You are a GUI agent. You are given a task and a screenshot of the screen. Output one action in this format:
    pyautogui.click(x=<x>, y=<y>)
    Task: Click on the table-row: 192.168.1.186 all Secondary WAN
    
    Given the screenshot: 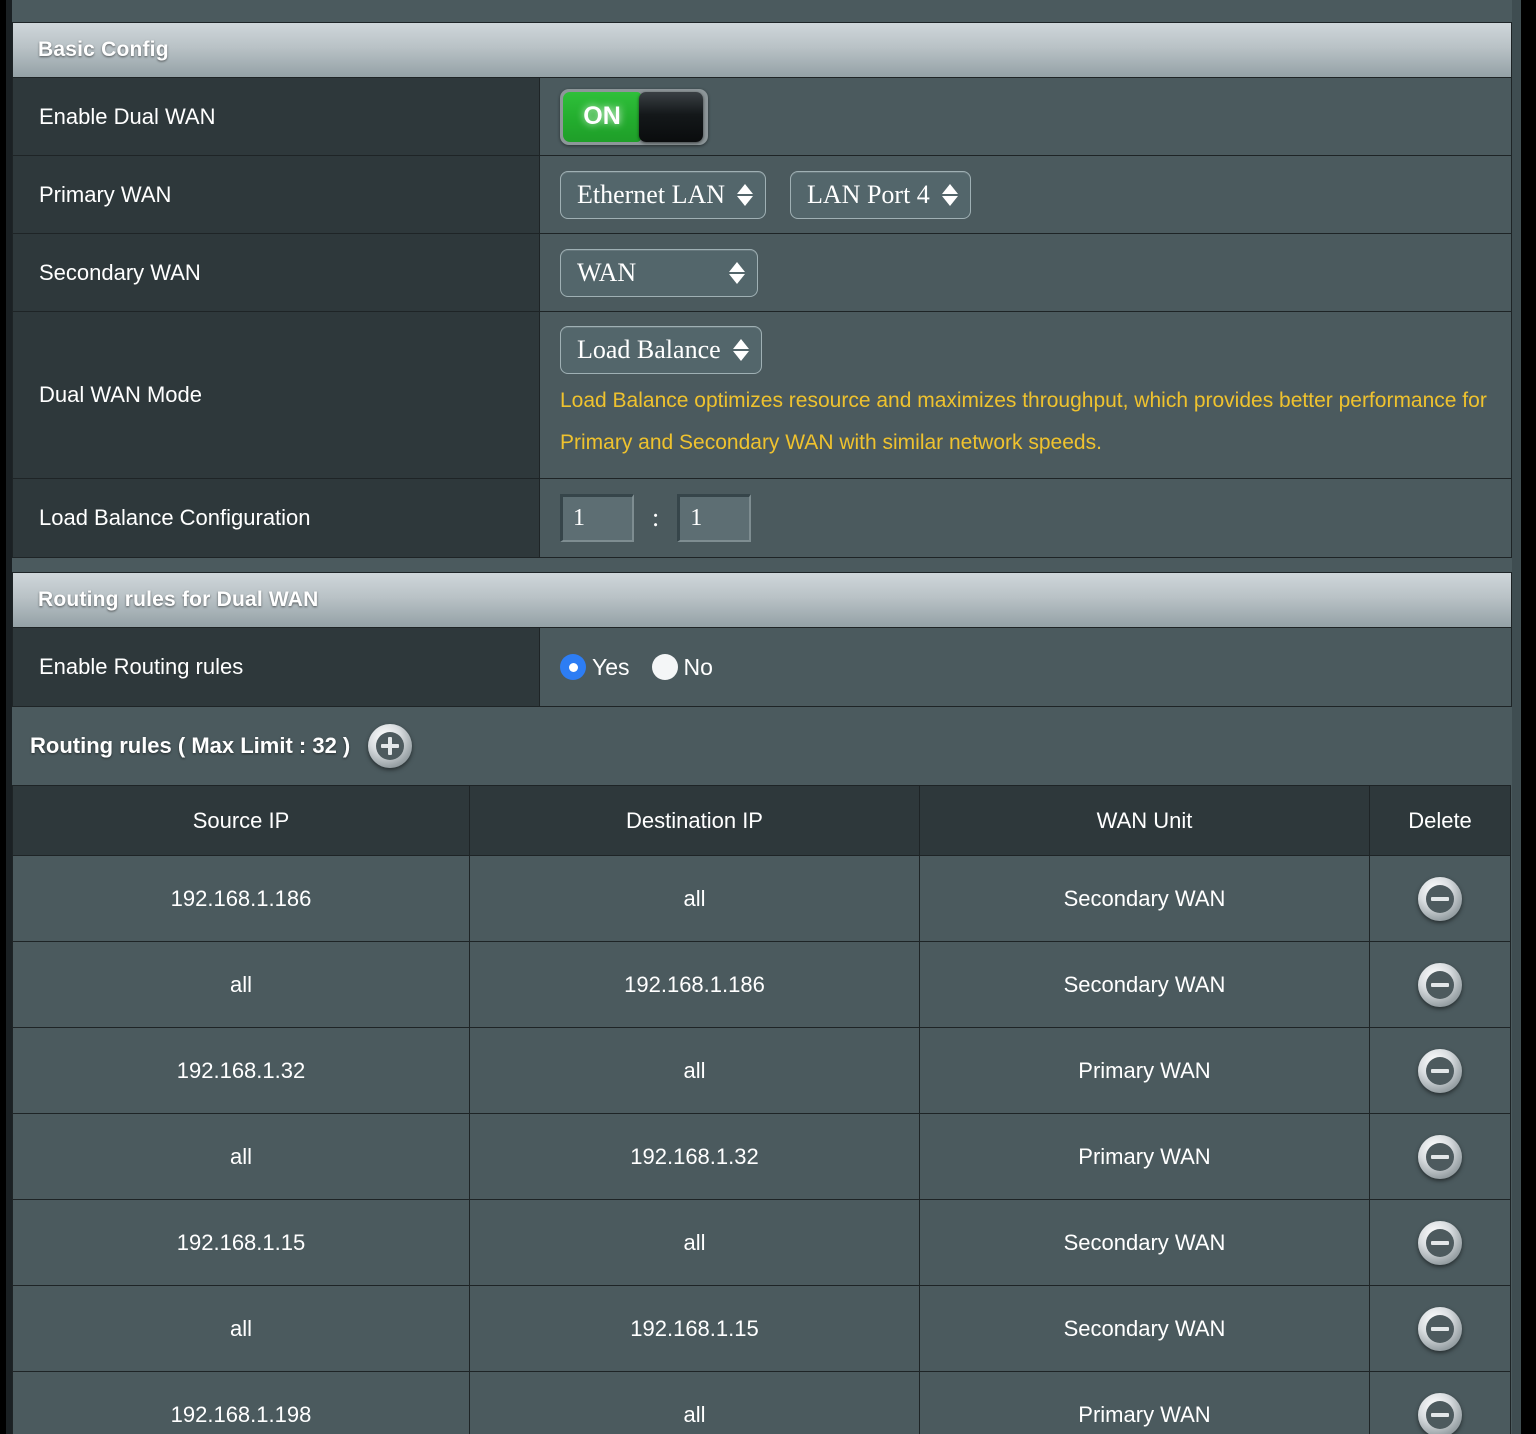 What is the action you would take?
    pyautogui.click(x=761, y=898)
    